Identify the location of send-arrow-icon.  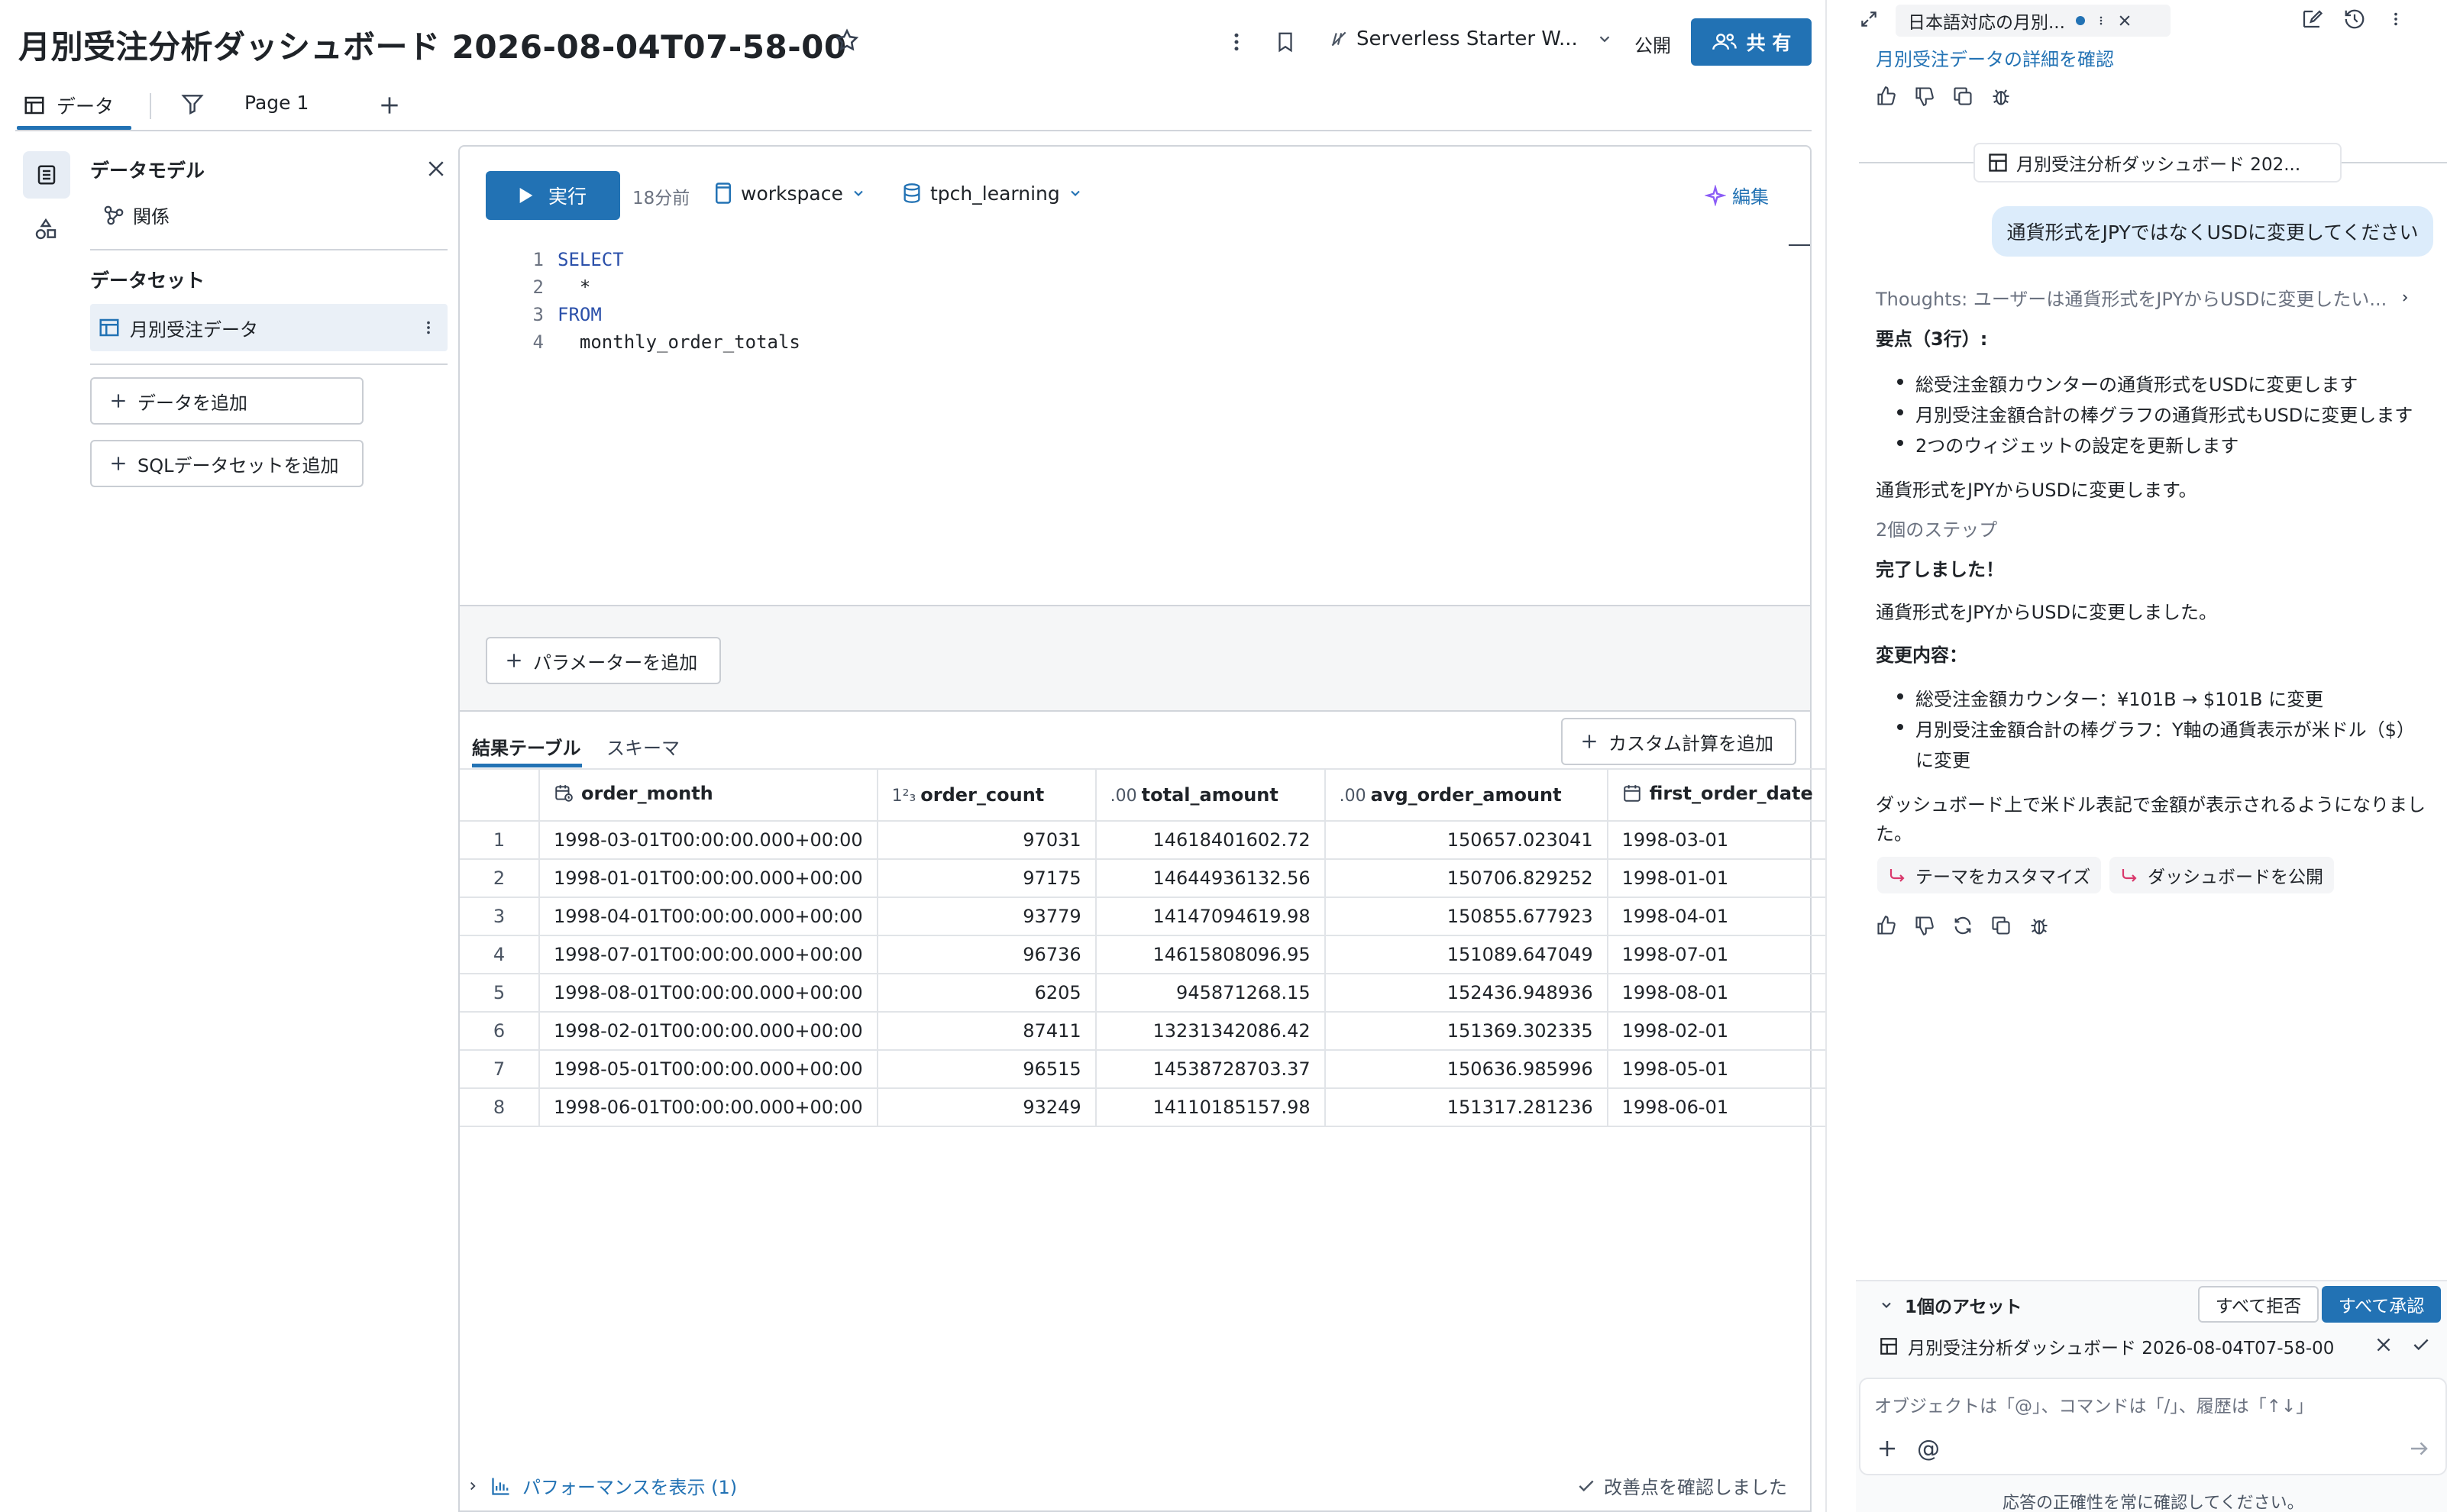
(2419, 1448).